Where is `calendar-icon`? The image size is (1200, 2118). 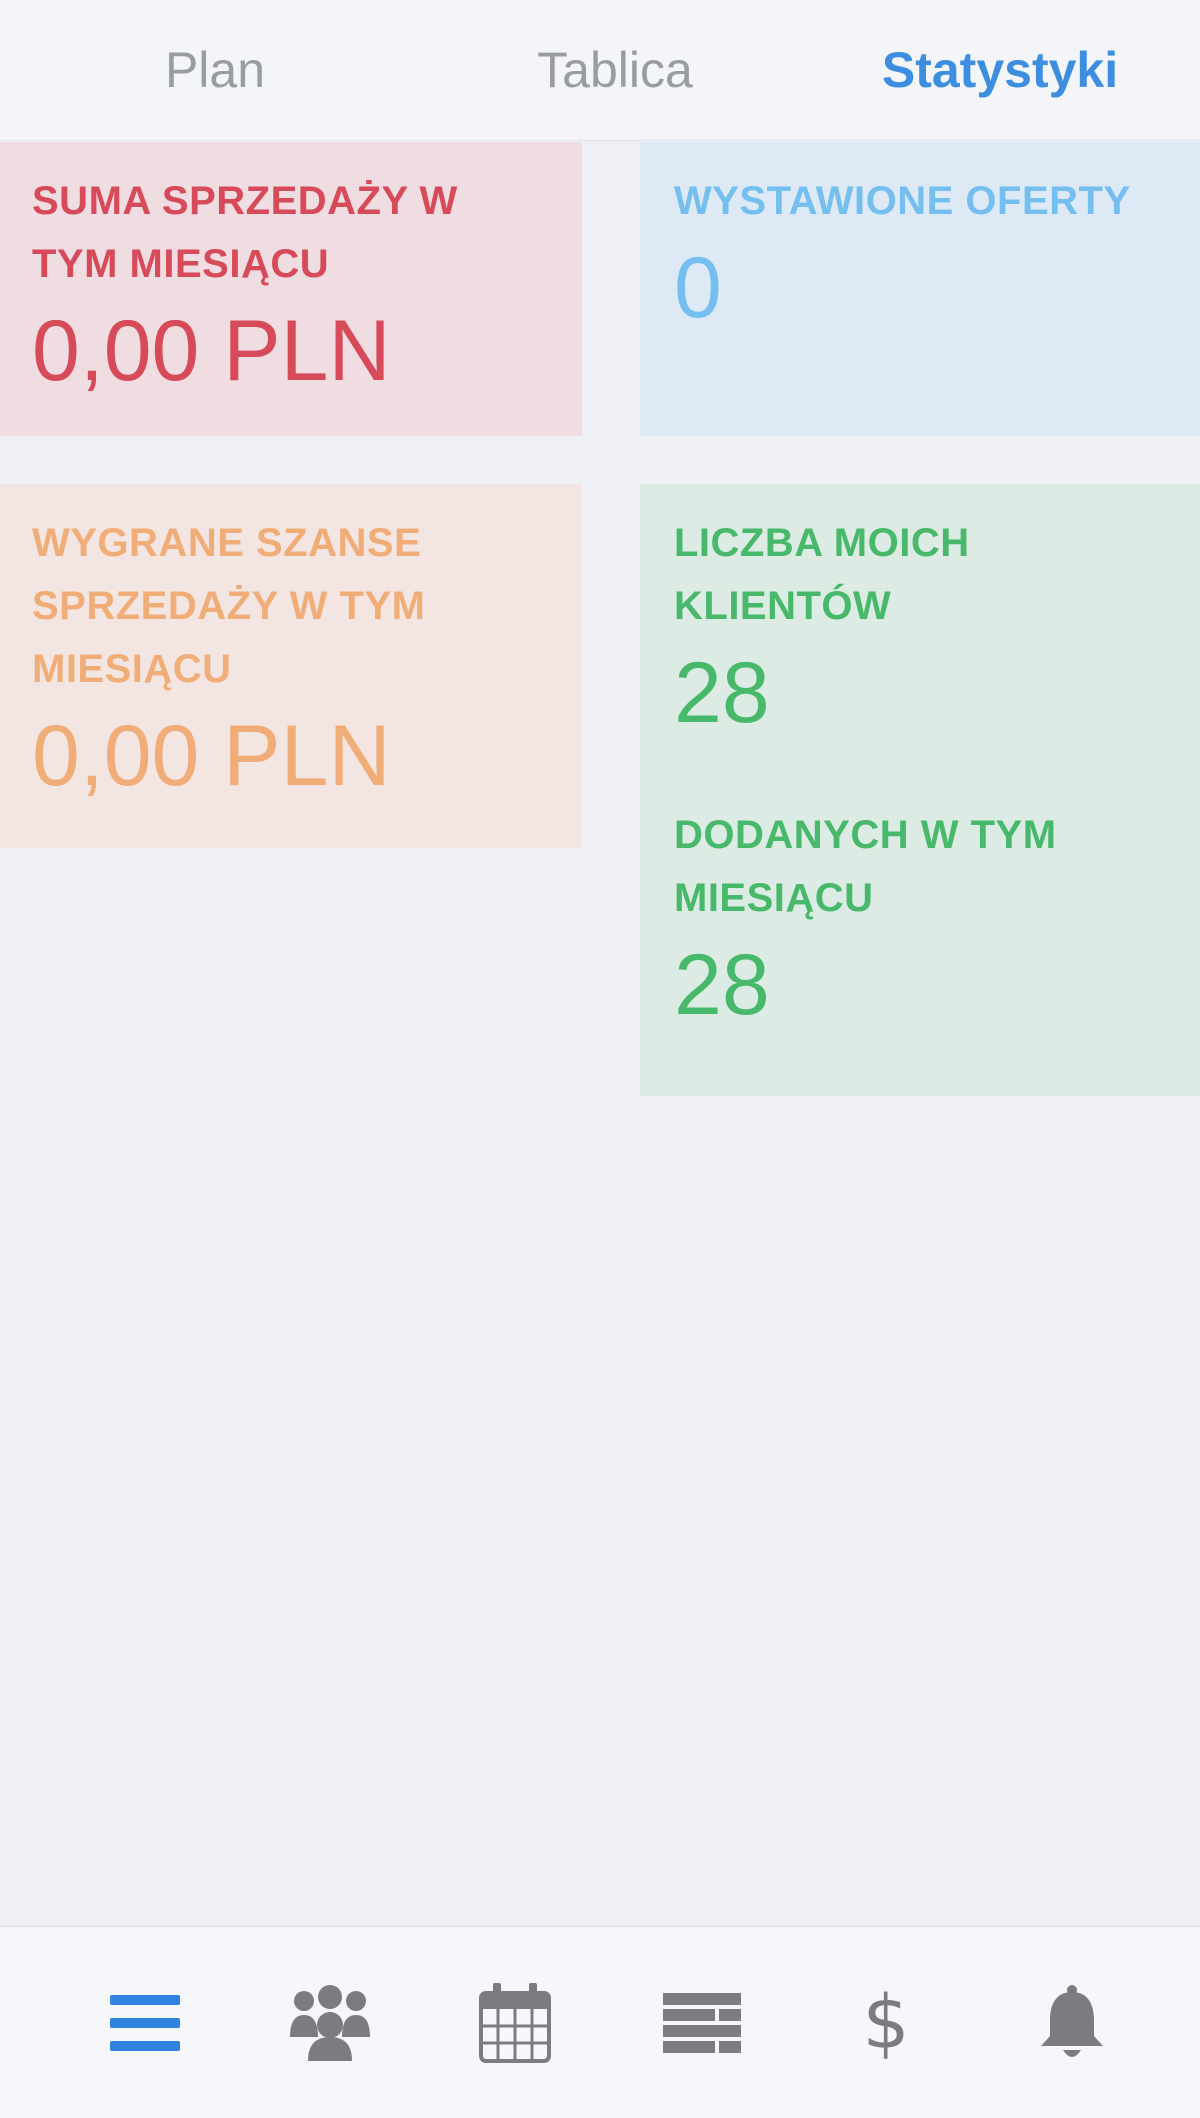 calendar-icon is located at coordinates (515, 2023).